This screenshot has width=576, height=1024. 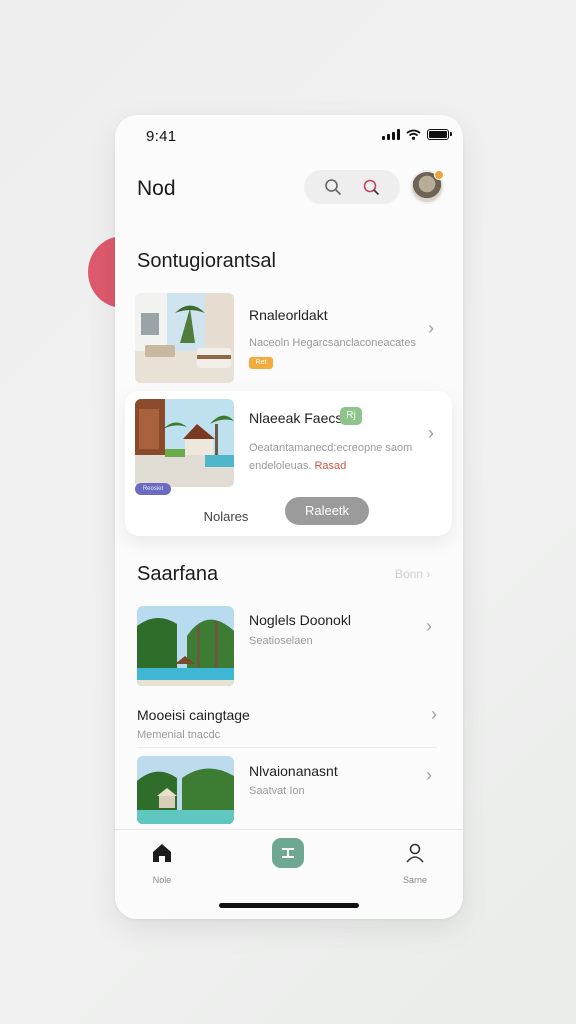 What do you see at coordinates (331, 448) in the screenshot?
I see `listing-subtitle: Oeatantamanecd:ecreopne saom` at bounding box center [331, 448].